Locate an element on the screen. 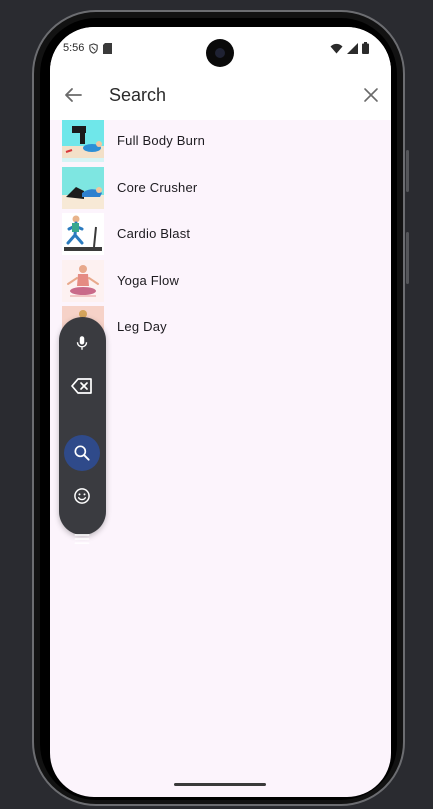 The height and width of the screenshot is (809, 433). menu-button is located at coordinates (82, 539).